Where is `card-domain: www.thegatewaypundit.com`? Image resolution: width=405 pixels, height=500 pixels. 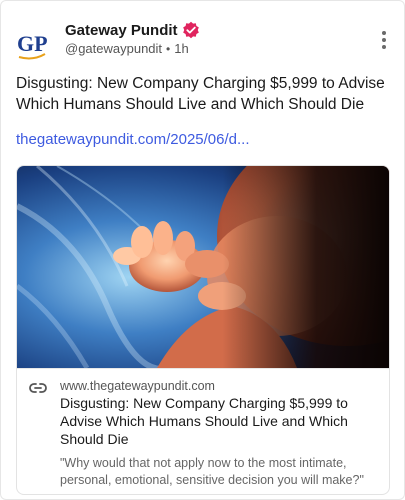
card-domain: www.thegatewaypundit.com is located at coordinates (137, 386).